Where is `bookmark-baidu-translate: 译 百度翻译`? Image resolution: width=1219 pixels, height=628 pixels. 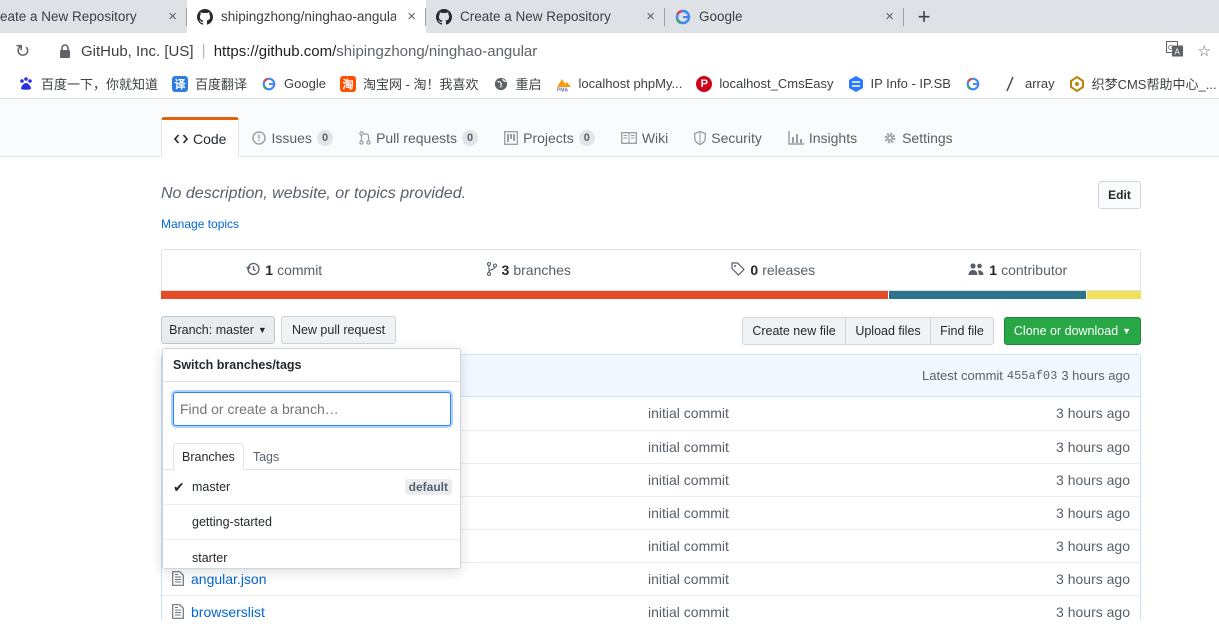 bookmark-baidu-translate: 译 百度翻译 is located at coordinates (209, 83).